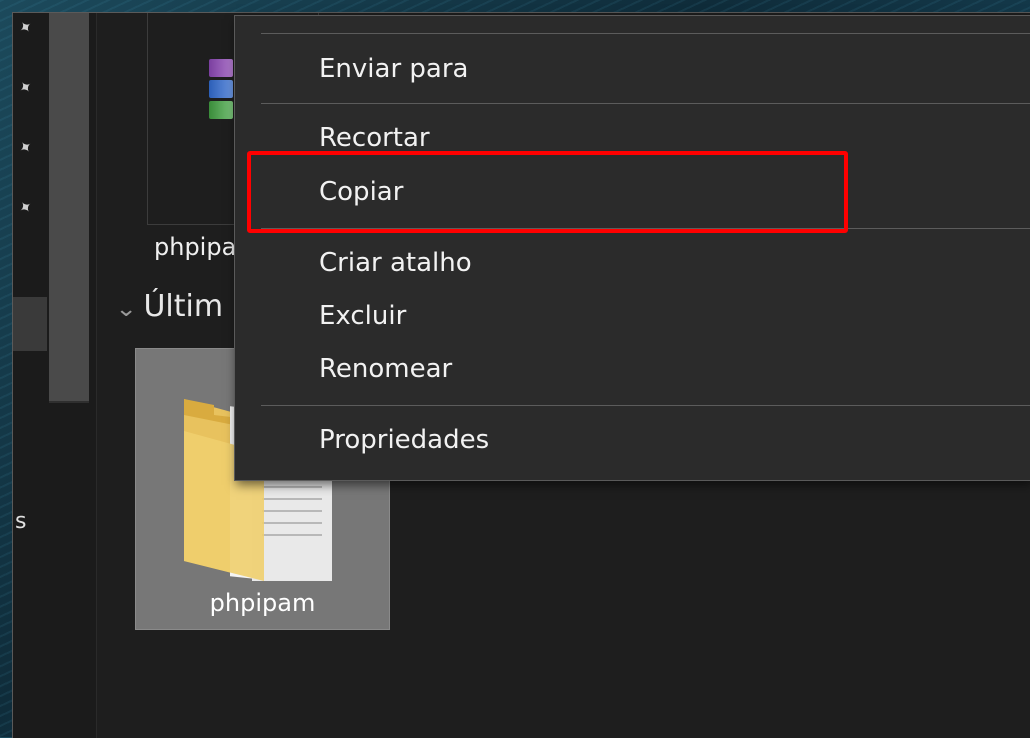 The width and height of the screenshot is (1030, 738). I want to click on menu-item-create-shortcut: Criar atalho, so click(395, 263).